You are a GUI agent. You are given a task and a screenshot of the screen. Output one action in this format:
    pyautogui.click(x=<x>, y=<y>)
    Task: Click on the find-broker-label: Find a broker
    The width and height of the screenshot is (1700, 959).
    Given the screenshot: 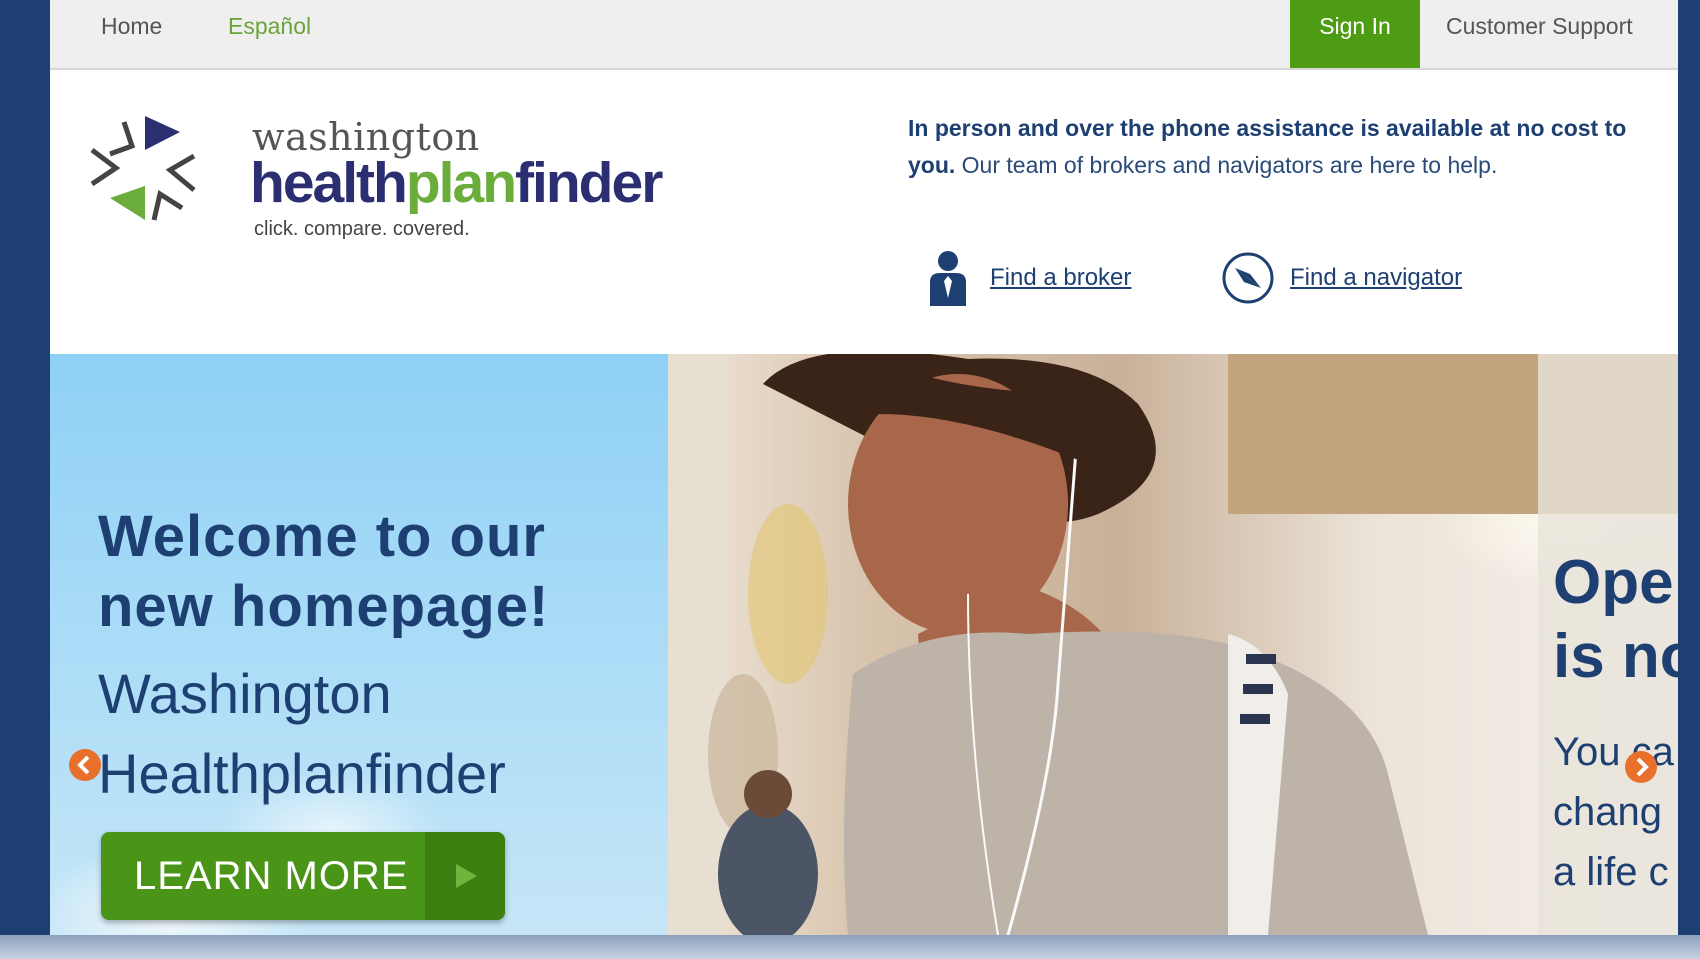 What is the action you would take?
    pyautogui.click(x=1061, y=277)
    